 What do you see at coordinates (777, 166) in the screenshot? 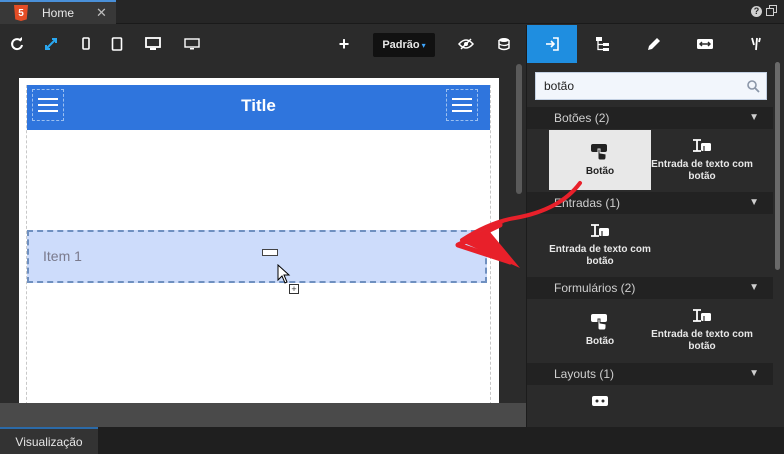
I see `panel-scrollbar` at bounding box center [777, 166].